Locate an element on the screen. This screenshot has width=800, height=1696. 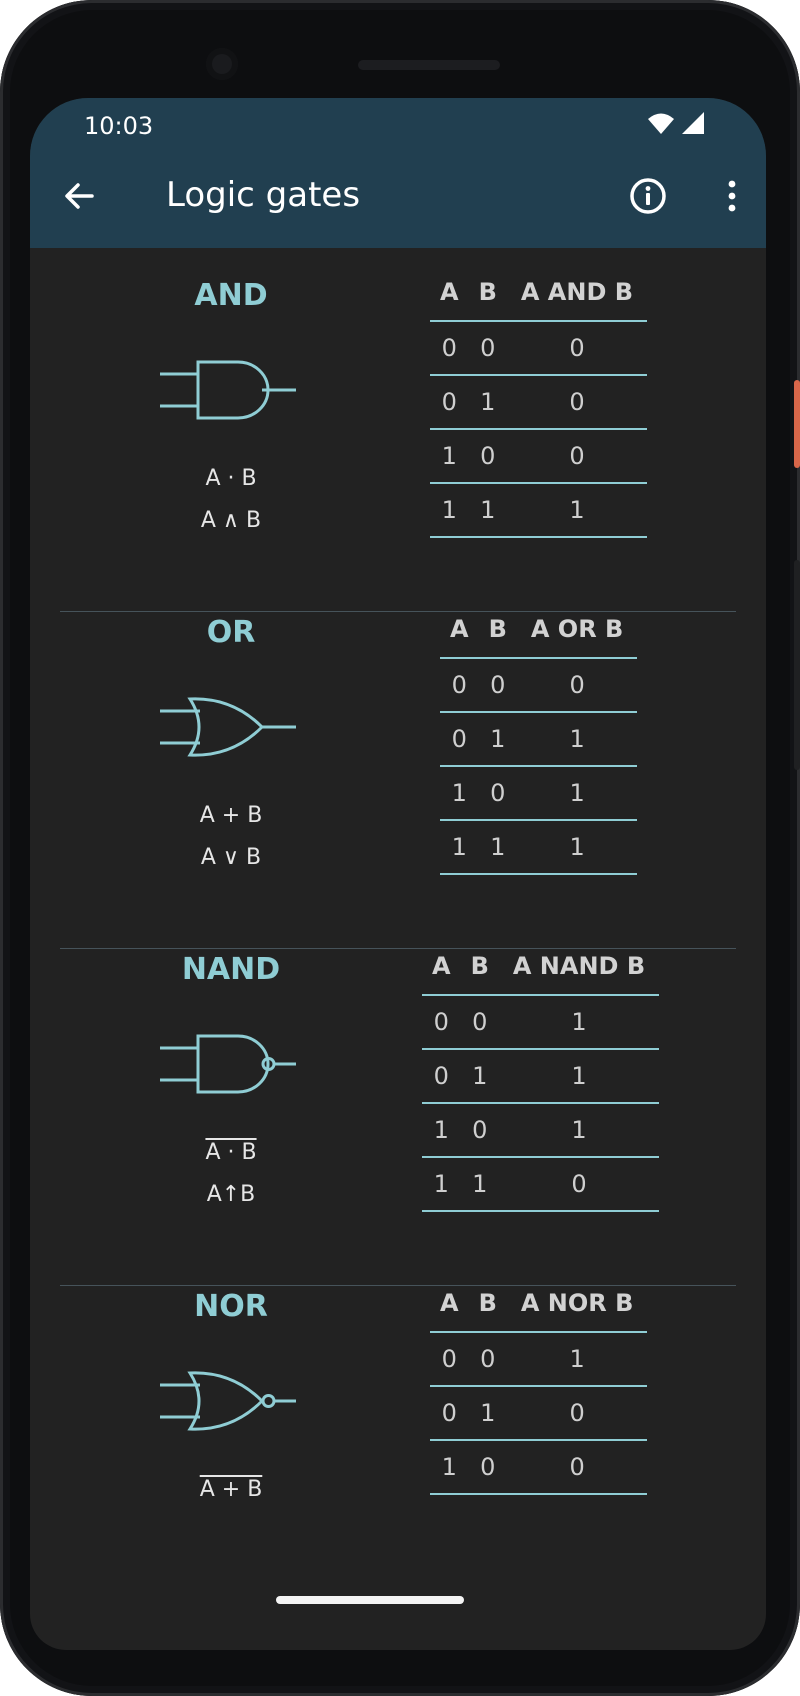
column-header: A AND B is located at coordinates (577, 293).